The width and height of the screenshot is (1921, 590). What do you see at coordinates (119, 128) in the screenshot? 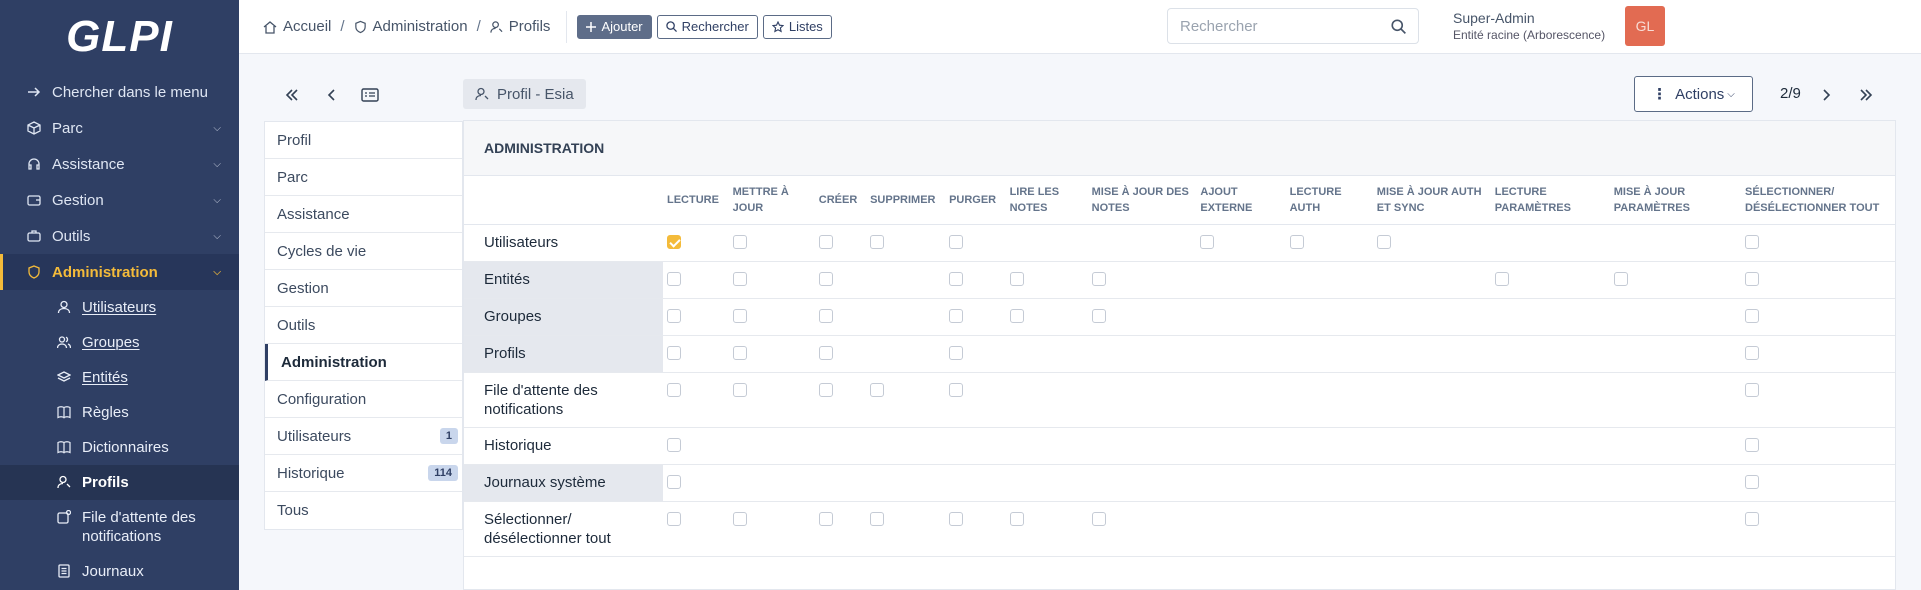
I see `sidebar-section-parc: Parc ⌵` at bounding box center [119, 128].